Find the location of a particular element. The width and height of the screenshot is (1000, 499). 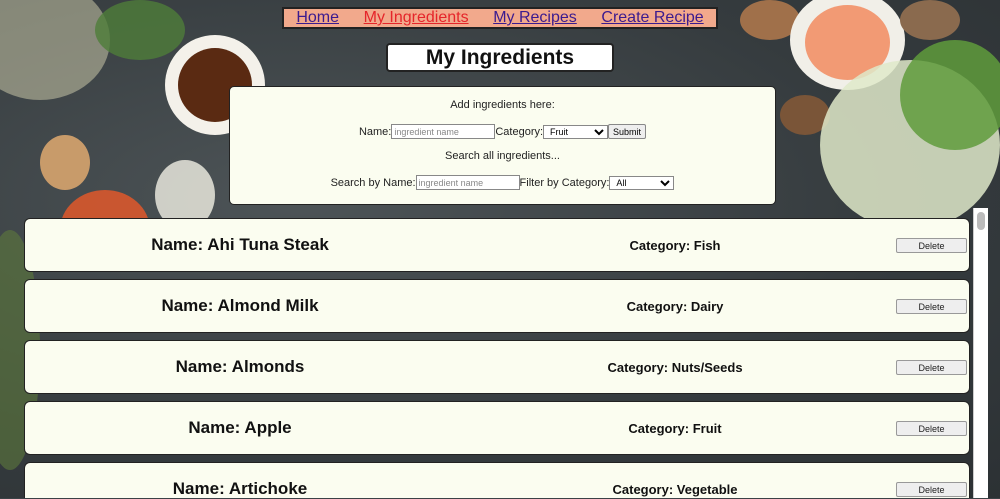

ingredient-category: Category: Nuts/Seeds is located at coordinates (675, 367).